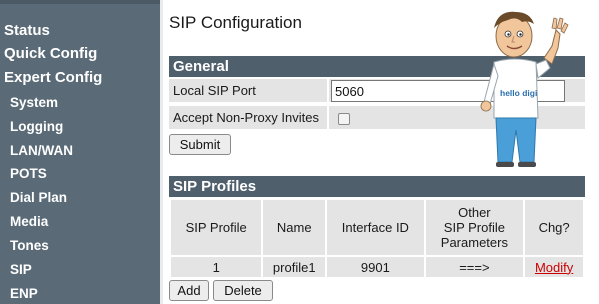 The image size is (599, 304). Describe the element at coordinates (50, 53) in the screenshot. I see `nav-quick-config: Quick Config` at that location.